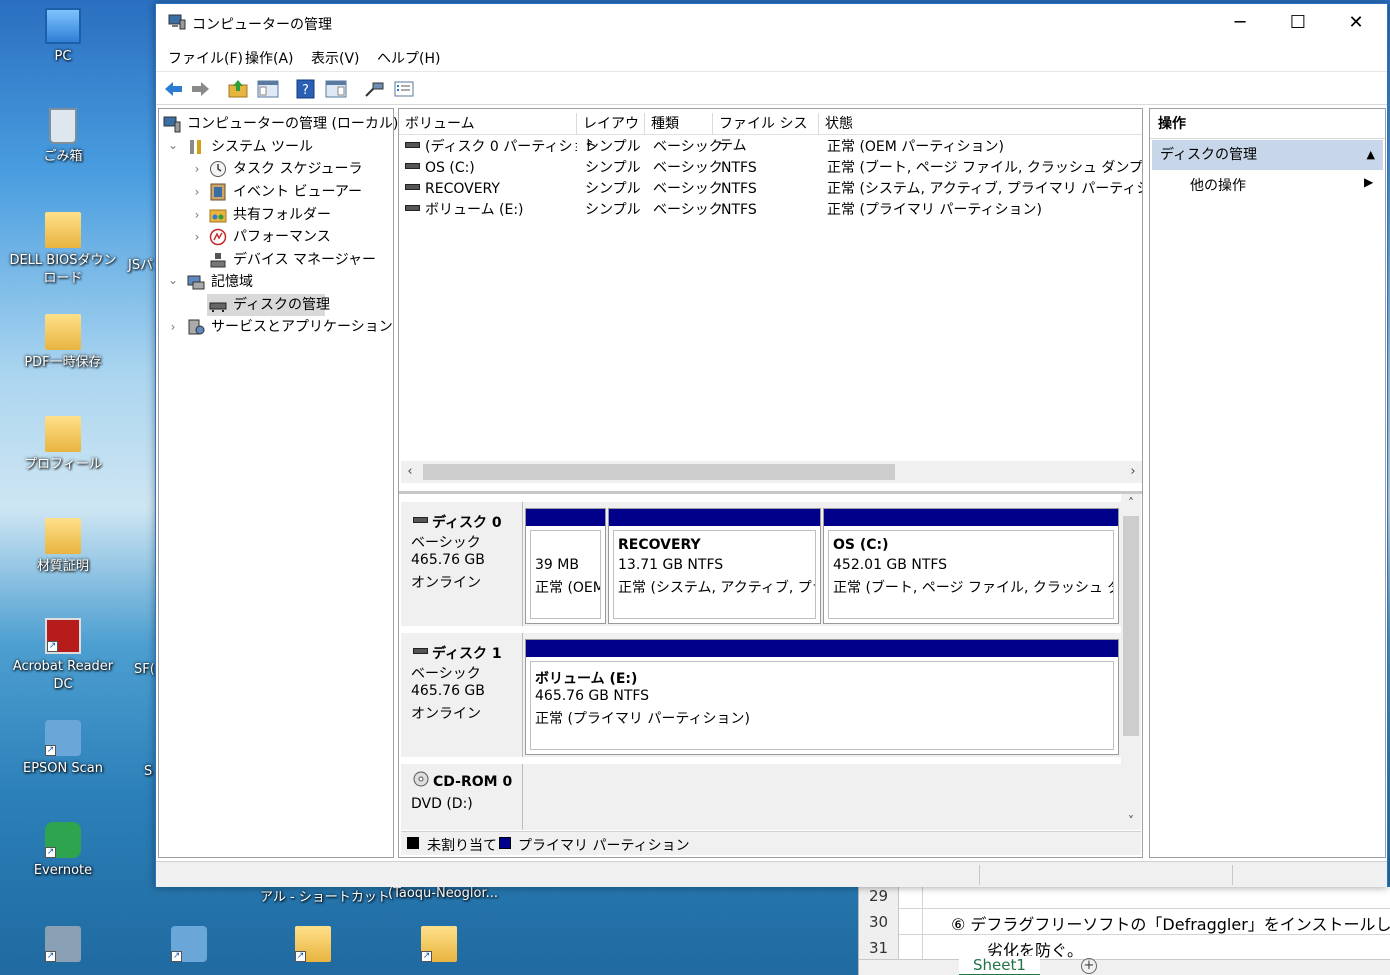  Describe the element at coordinates (467, 523) in the screenshot. I see `disk-name: ディスク 0` at that location.